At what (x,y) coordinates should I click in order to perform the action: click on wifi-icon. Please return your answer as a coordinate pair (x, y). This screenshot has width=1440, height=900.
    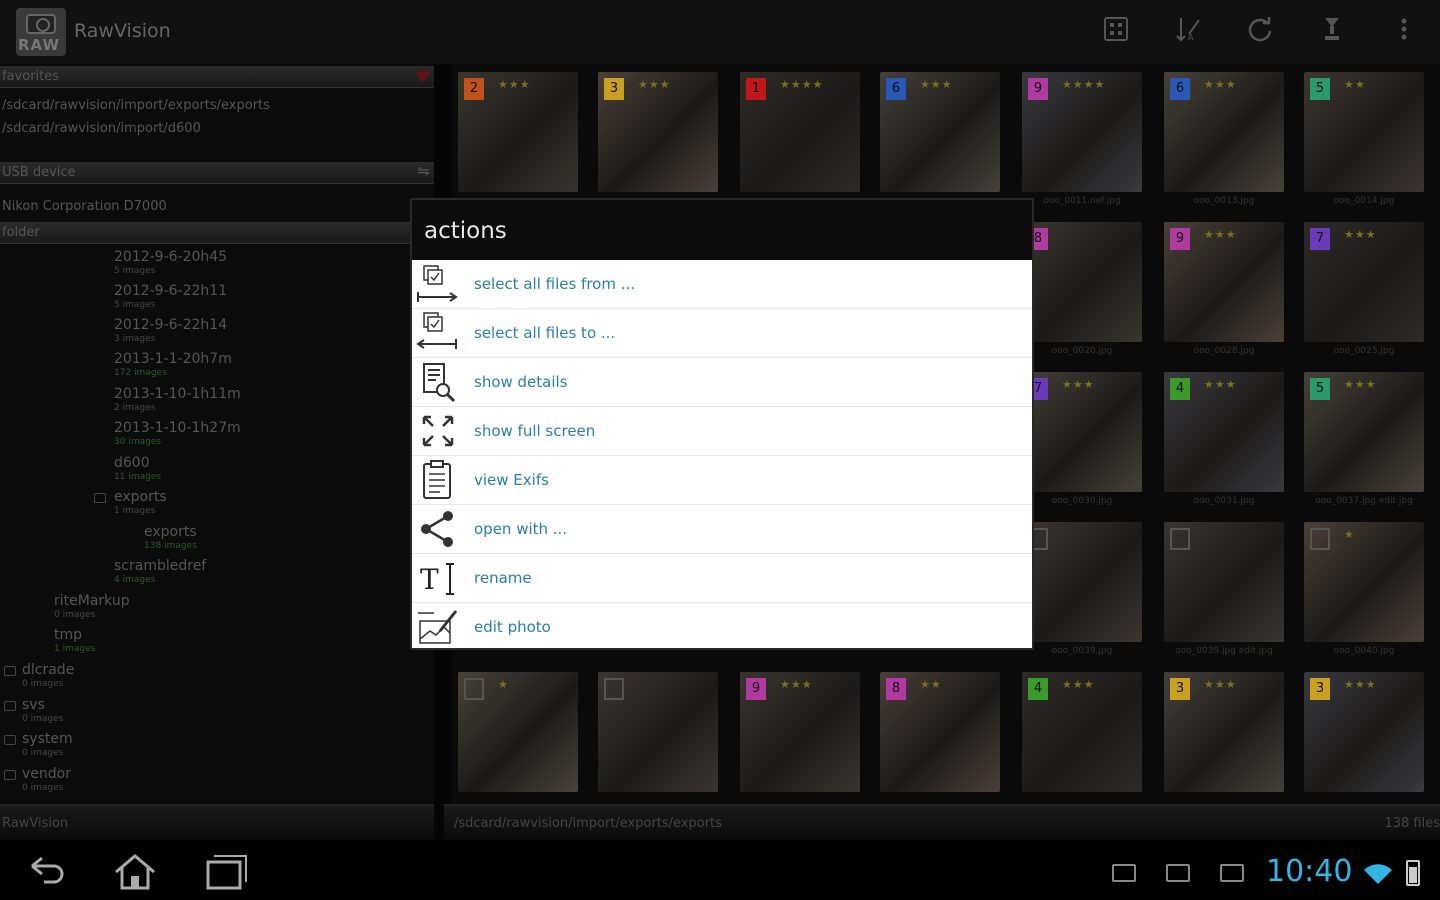
    Looking at the image, I should click on (1378, 876).